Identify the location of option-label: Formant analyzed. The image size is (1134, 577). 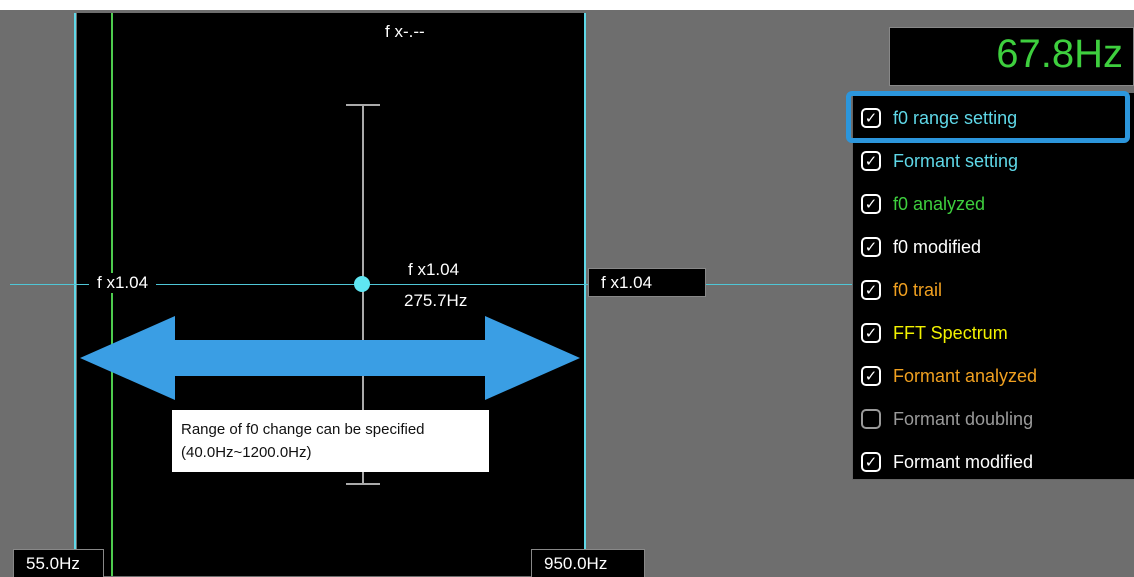
(965, 375).